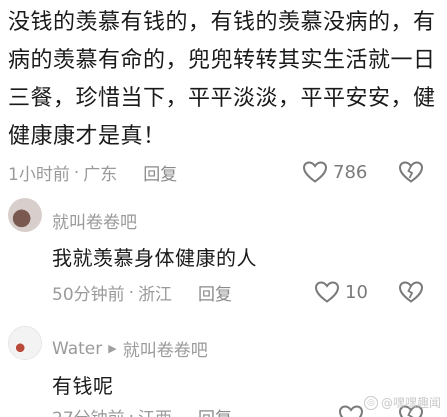 The image size is (447, 417). Describe the element at coordinates (165, 348) in the screenshot. I see `reply-to-username: 就叫卷卷吧` at that location.